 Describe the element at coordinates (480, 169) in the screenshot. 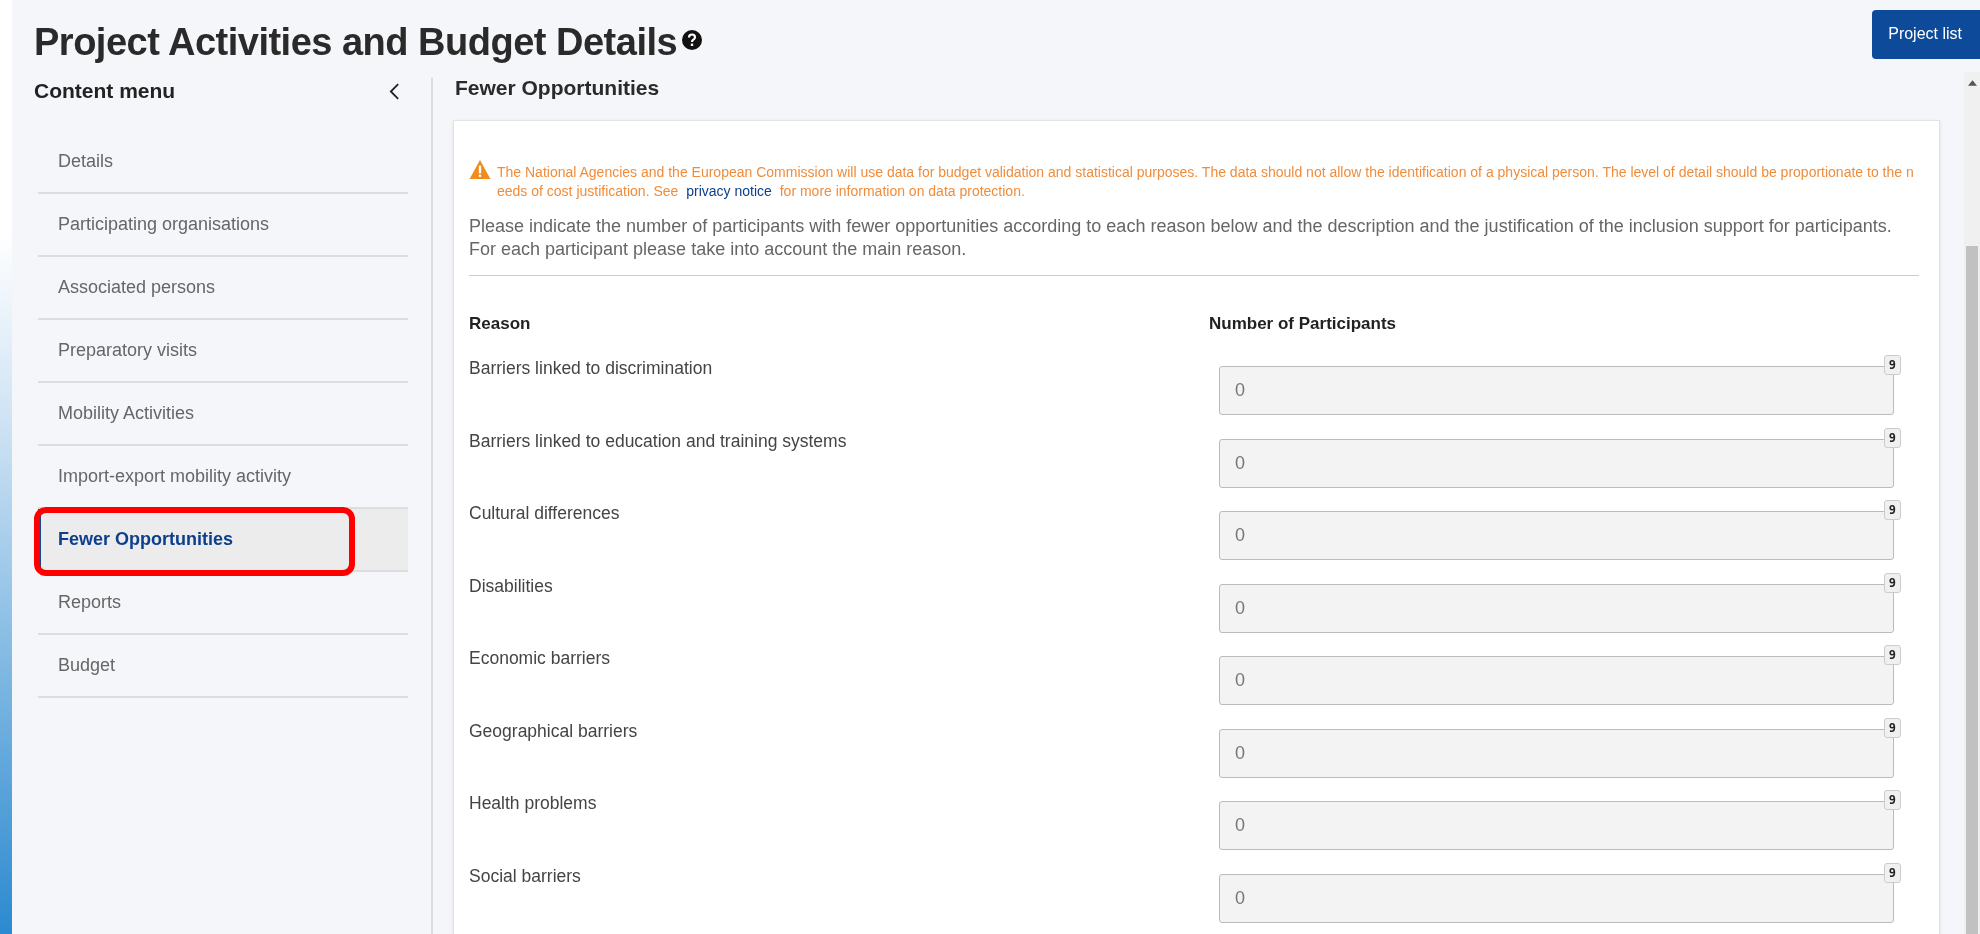

I see `warning-icon` at that location.